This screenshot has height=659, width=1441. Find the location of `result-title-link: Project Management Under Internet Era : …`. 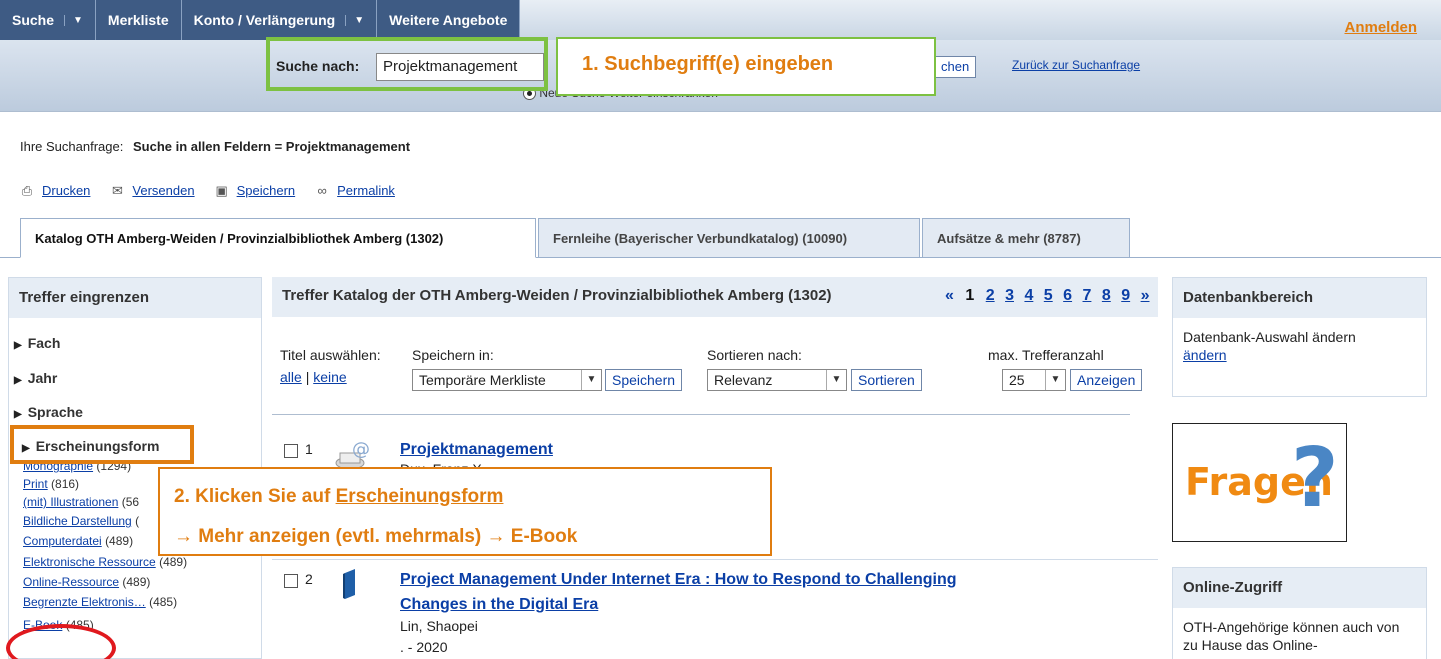

result-title-link: Project Management Under Internet Era : … is located at coordinates (678, 580).